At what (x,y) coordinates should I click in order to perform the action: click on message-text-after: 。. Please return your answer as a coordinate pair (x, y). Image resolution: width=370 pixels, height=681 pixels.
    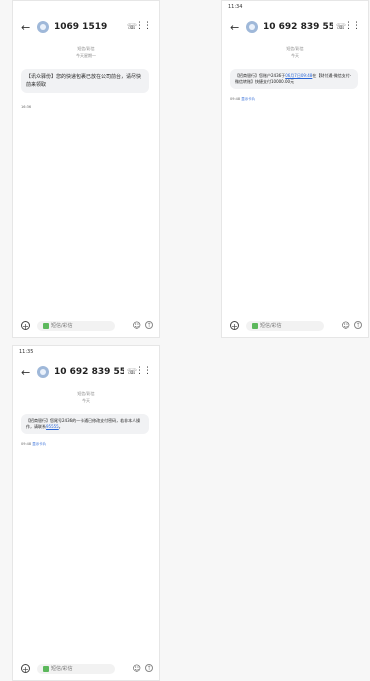
    Looking at the image, I should click on (60, 426).